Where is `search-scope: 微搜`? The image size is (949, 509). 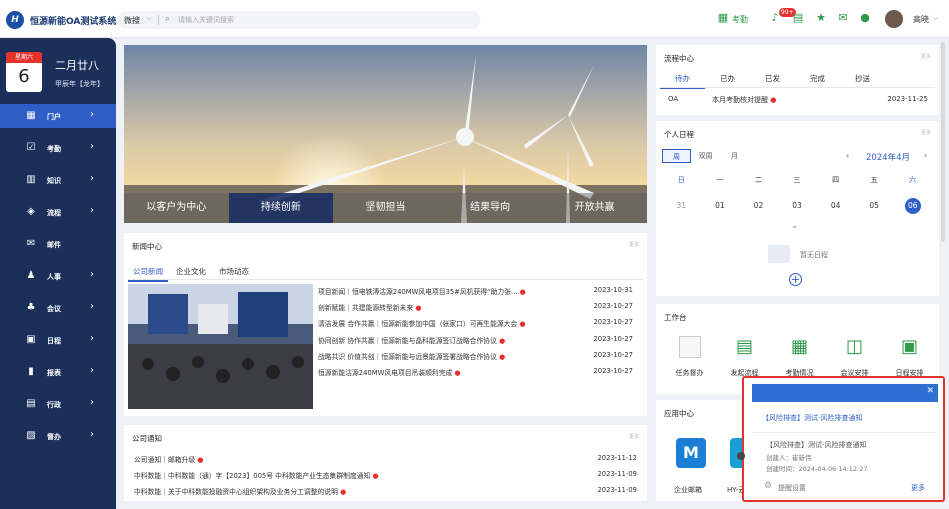
search-scope: 微搜 is located at coordinates (132, 20).